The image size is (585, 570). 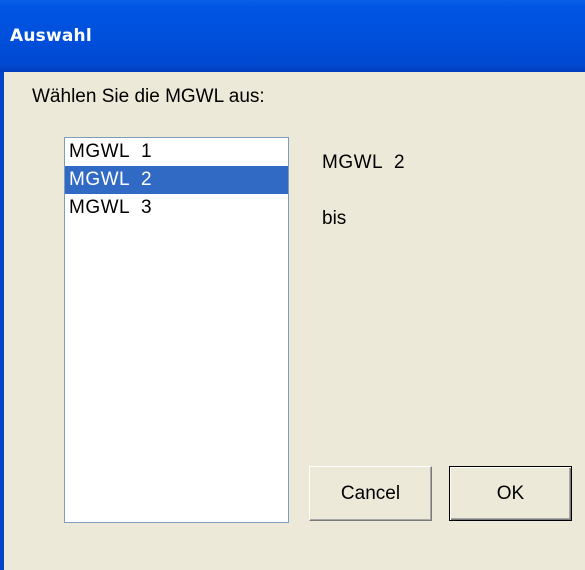 I want to click on list-item-mgwl-3: MGWL 3, so click(x=176, y=208).